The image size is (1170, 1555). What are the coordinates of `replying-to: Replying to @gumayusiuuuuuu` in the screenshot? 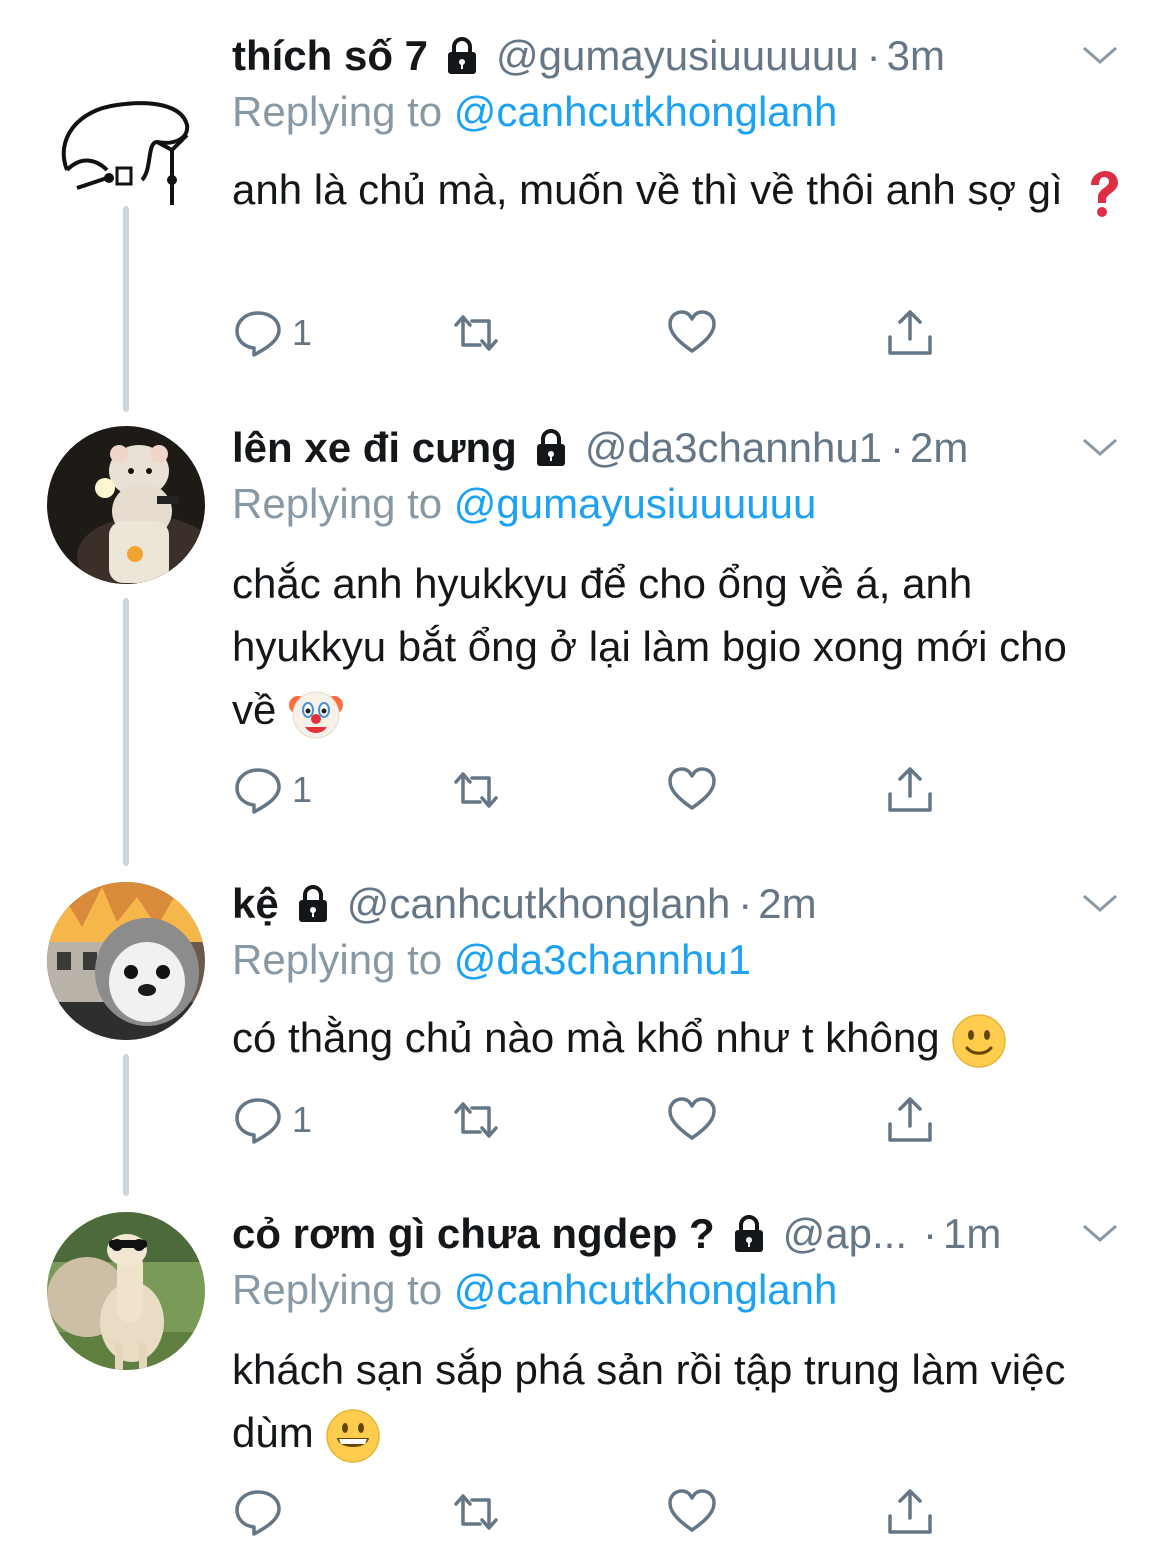 It's located at (524, 504).